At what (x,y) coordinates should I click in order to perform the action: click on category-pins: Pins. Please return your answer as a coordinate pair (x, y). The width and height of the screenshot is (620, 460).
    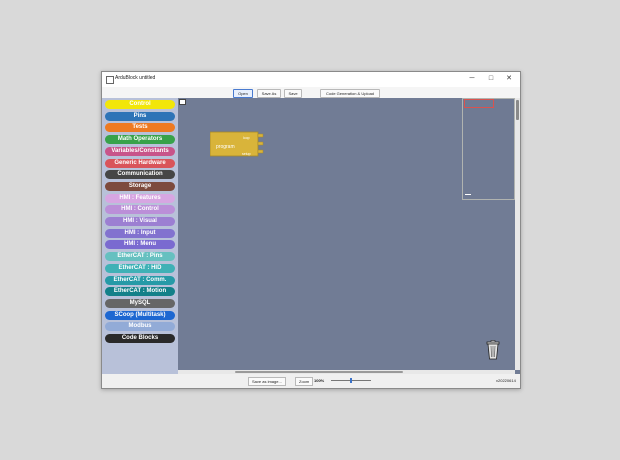
    Looking at the image, I should click on (140, 116).